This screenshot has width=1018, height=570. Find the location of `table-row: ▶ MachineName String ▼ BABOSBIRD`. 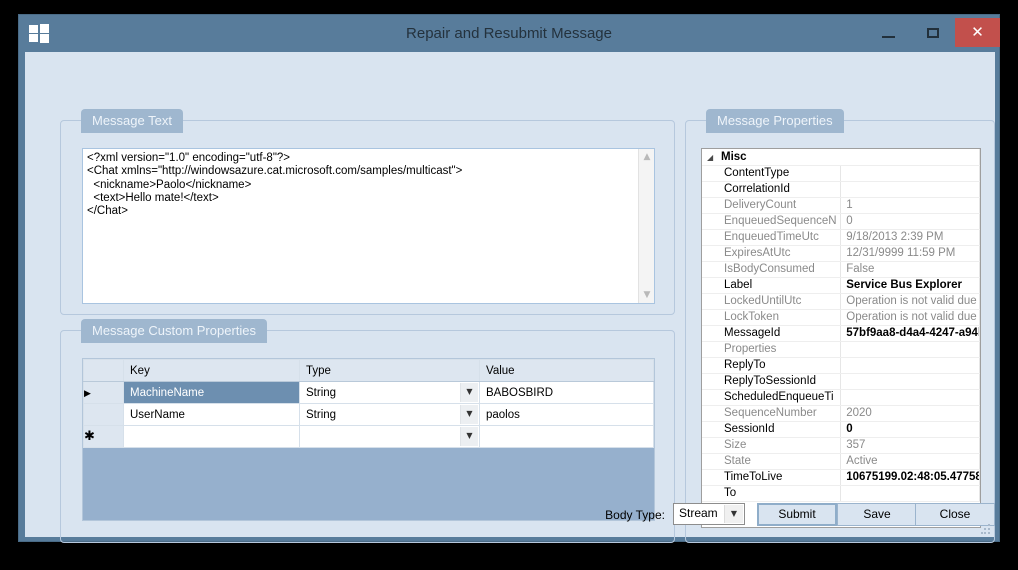

table-row: ▶ MachineName String ▼ BABOSBIRD is located at coordinates (368, 392).